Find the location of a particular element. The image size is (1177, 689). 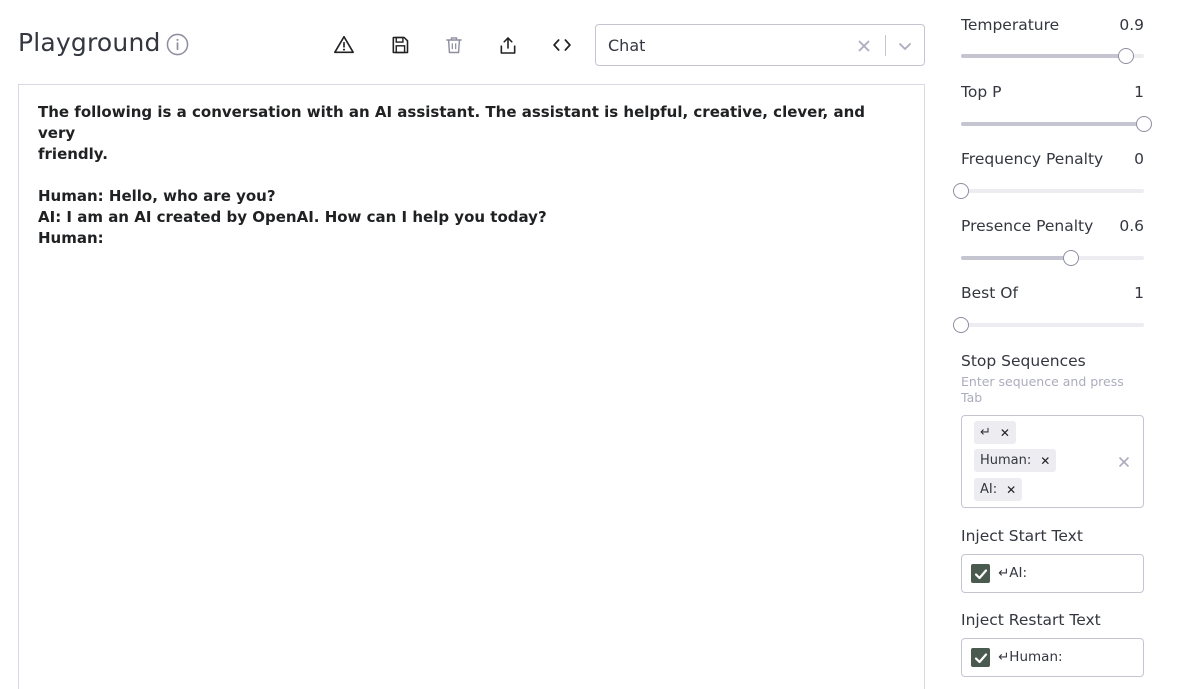

share-button is located at coordinates (508, 45).